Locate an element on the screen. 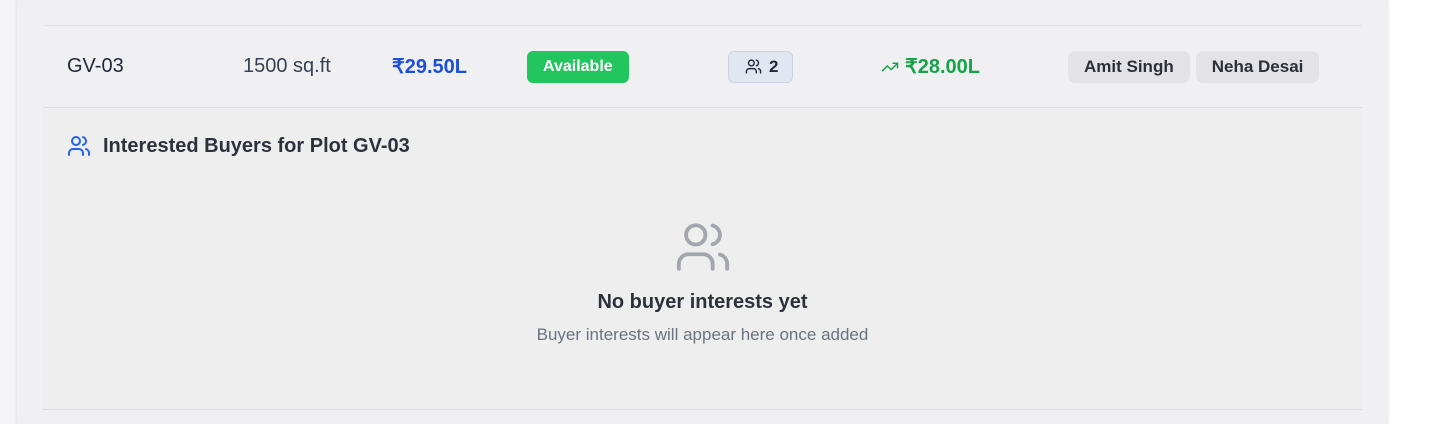 The height and width of the screenshot is (424, 1438). panel-title: Interested Buyers for Plot GV-03 is located at coordinates (256, 145).